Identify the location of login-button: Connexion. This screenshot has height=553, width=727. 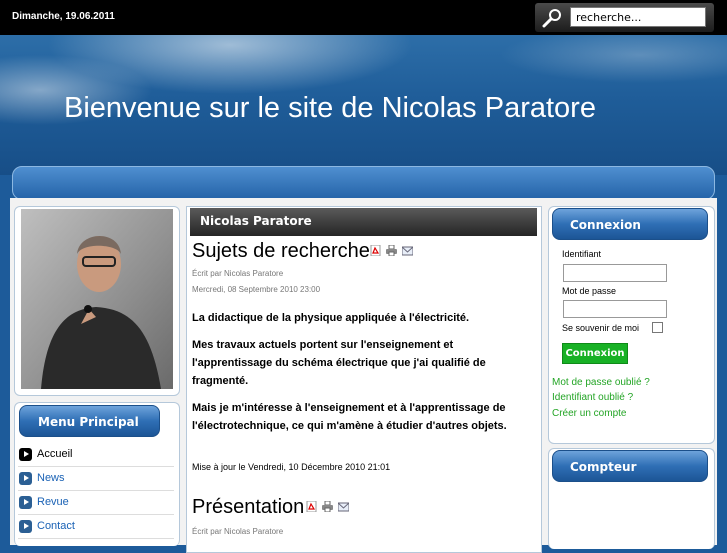
(595, 353).